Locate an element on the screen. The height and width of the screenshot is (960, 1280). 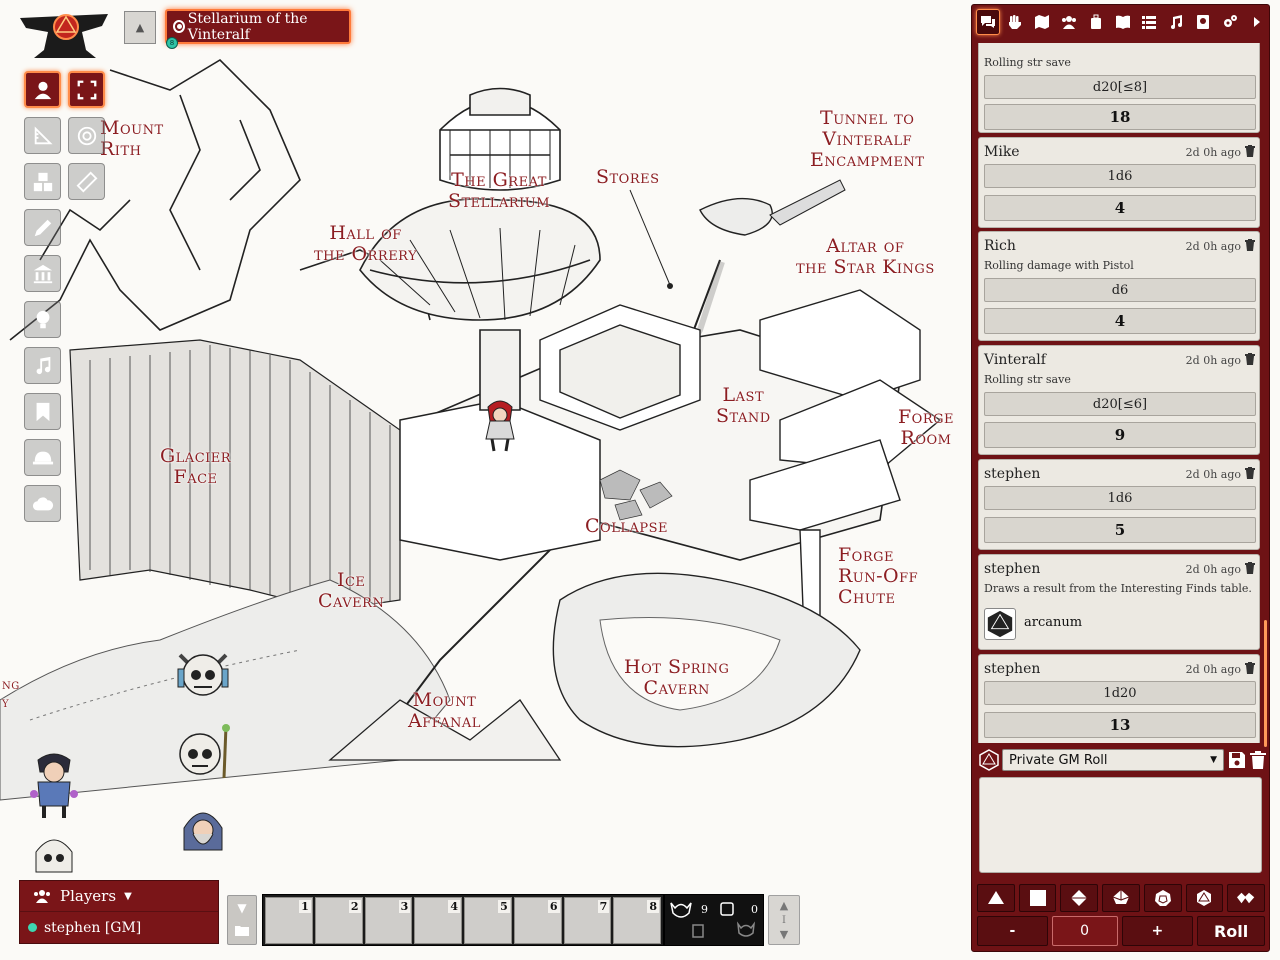
token-red-hooded-character is located at coordinates (500, 424).